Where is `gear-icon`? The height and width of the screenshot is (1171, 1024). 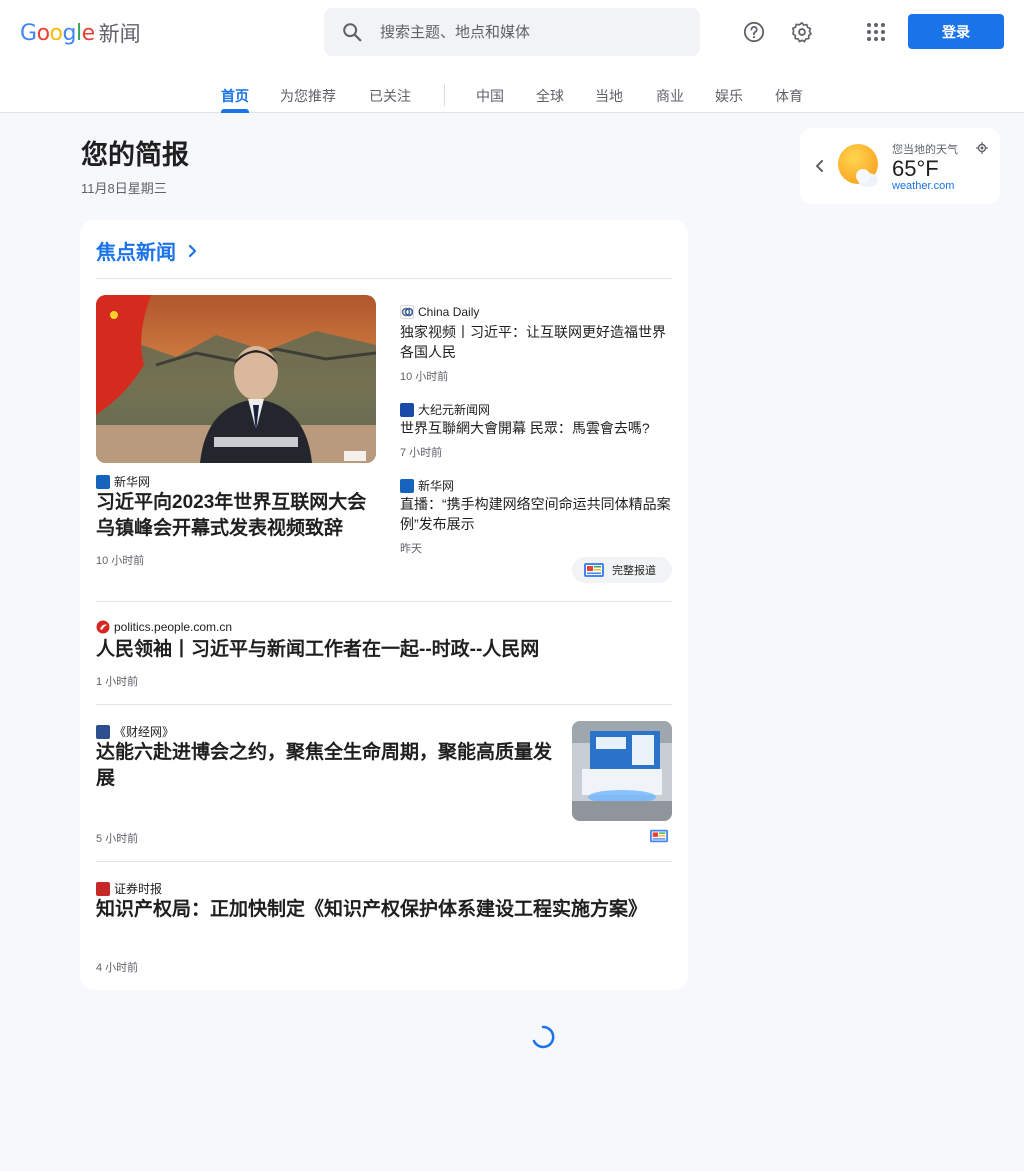
gear-icon is located at coordinates (802, 32).